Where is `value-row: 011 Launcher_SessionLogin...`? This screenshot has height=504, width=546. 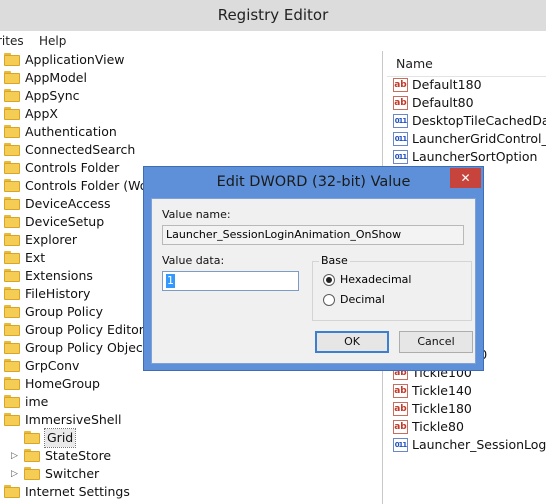
value-row: 011 Launcher_SessionLogin... is located at coordinates (469, 445).